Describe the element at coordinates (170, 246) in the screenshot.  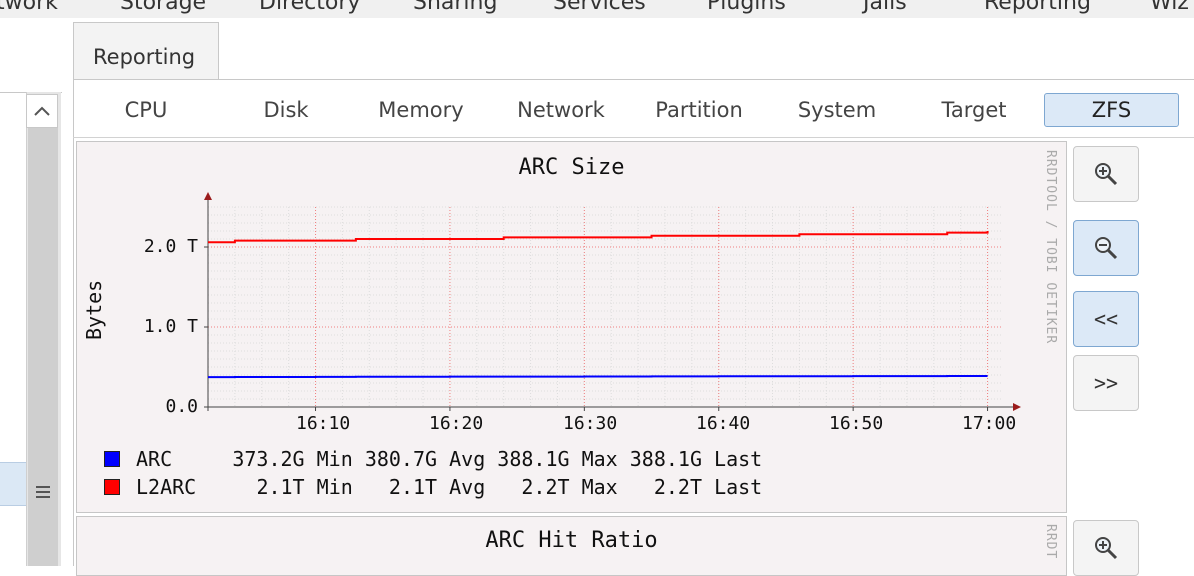
I see `y-tick-2: 2.0 T` at that location.